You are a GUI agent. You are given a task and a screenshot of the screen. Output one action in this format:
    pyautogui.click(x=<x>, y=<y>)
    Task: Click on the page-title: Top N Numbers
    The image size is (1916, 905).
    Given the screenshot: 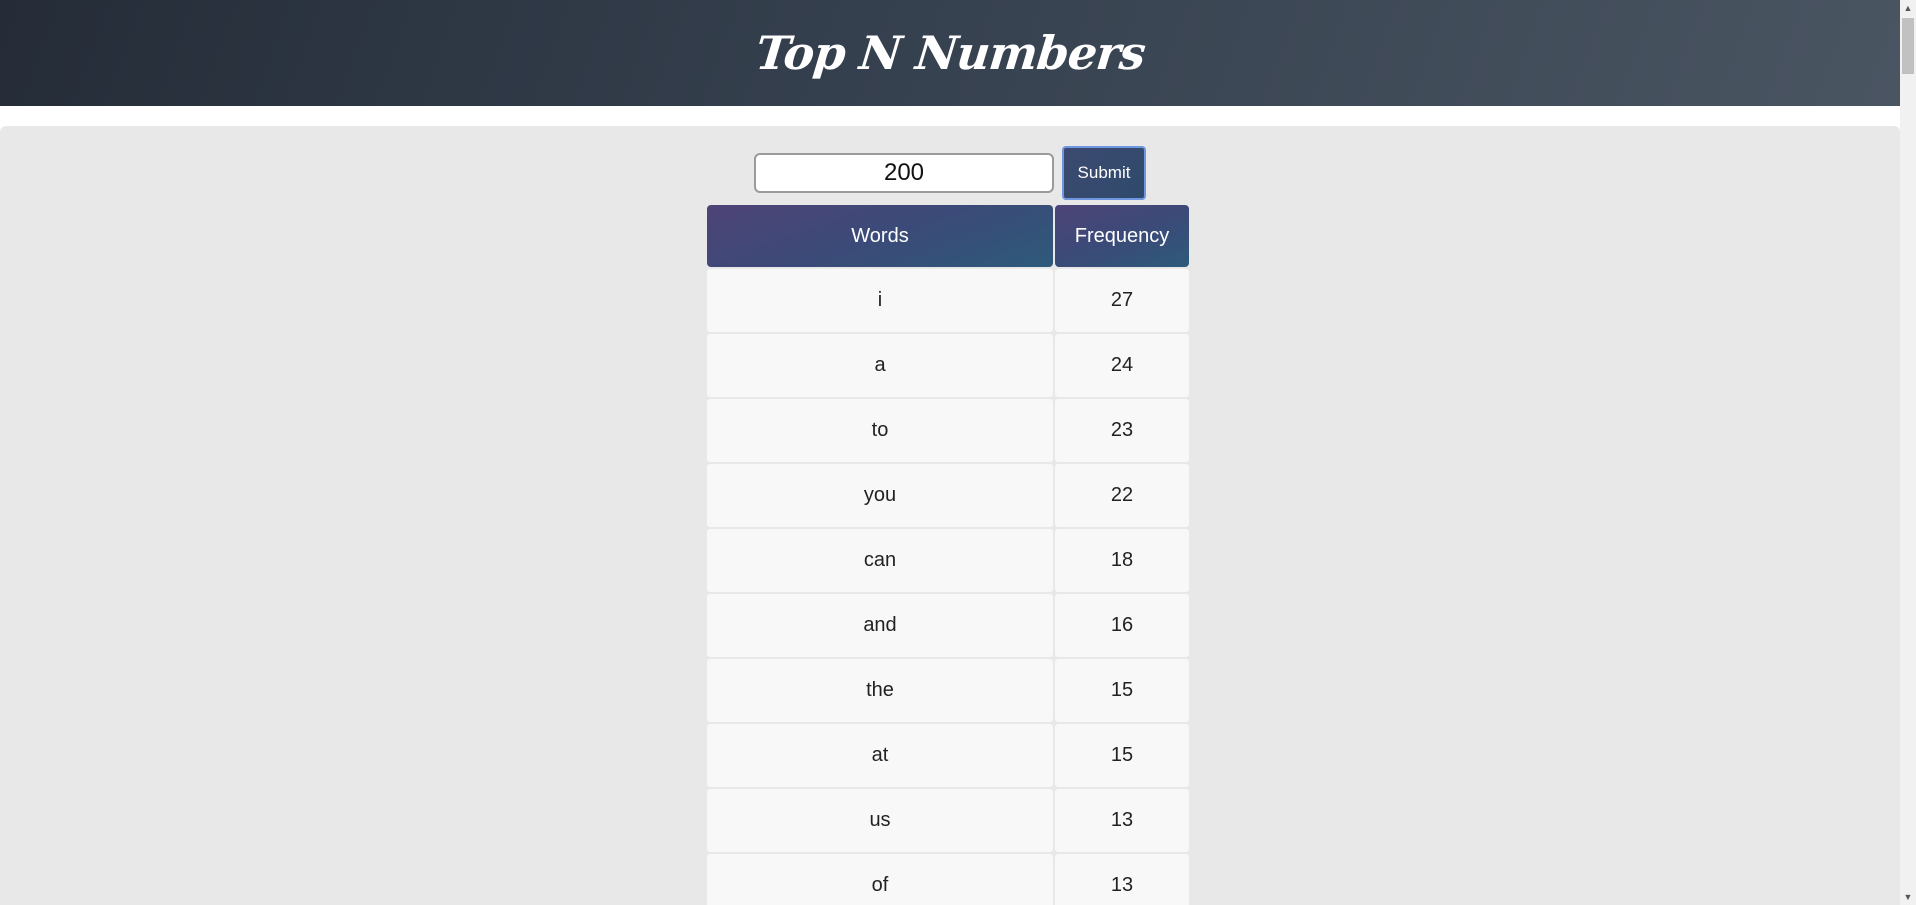 What is the action you would take?
    pyautogui.click(x=950, y=53)
    